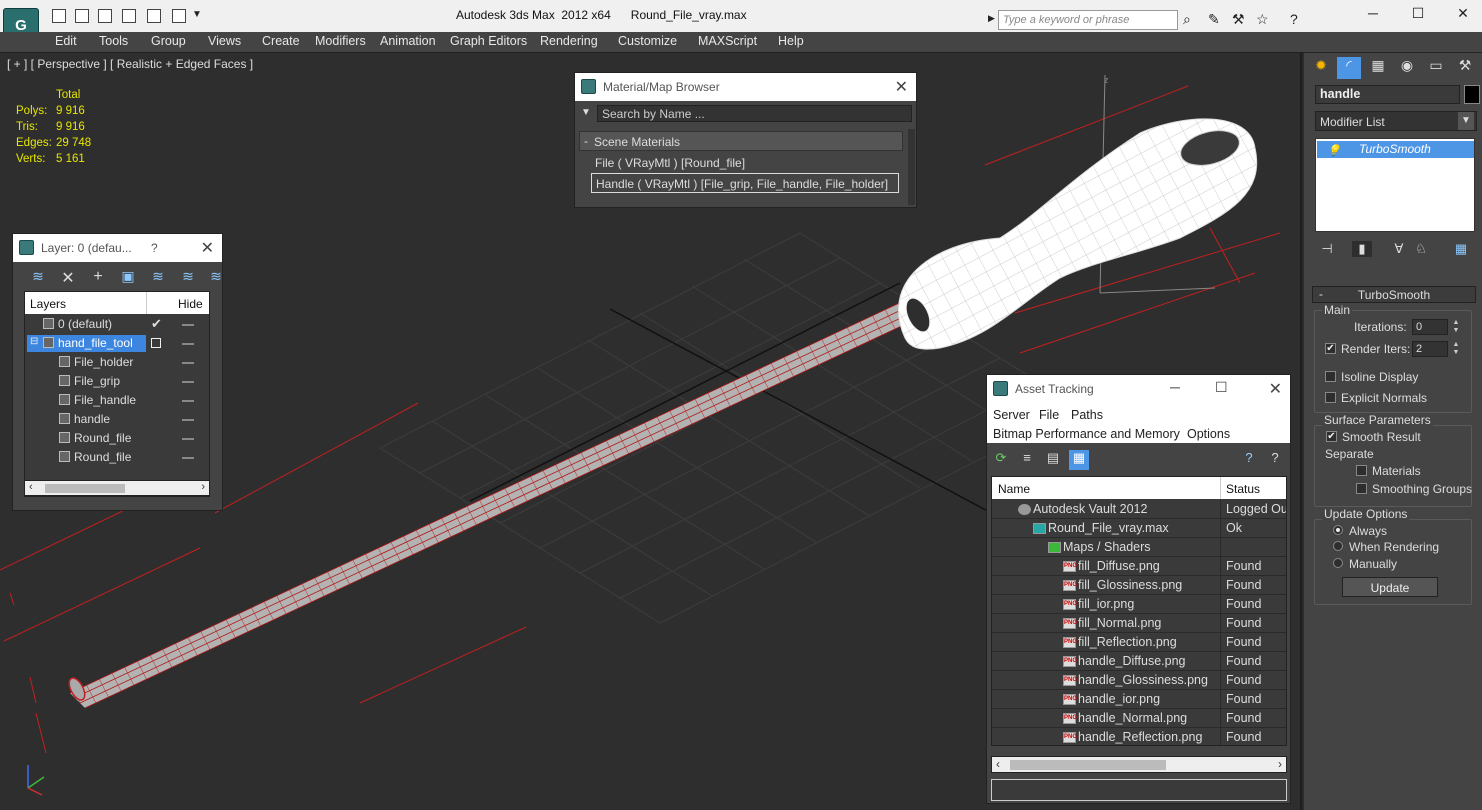  I want to click on list-view-icon: ≡, so click(1027, 460).